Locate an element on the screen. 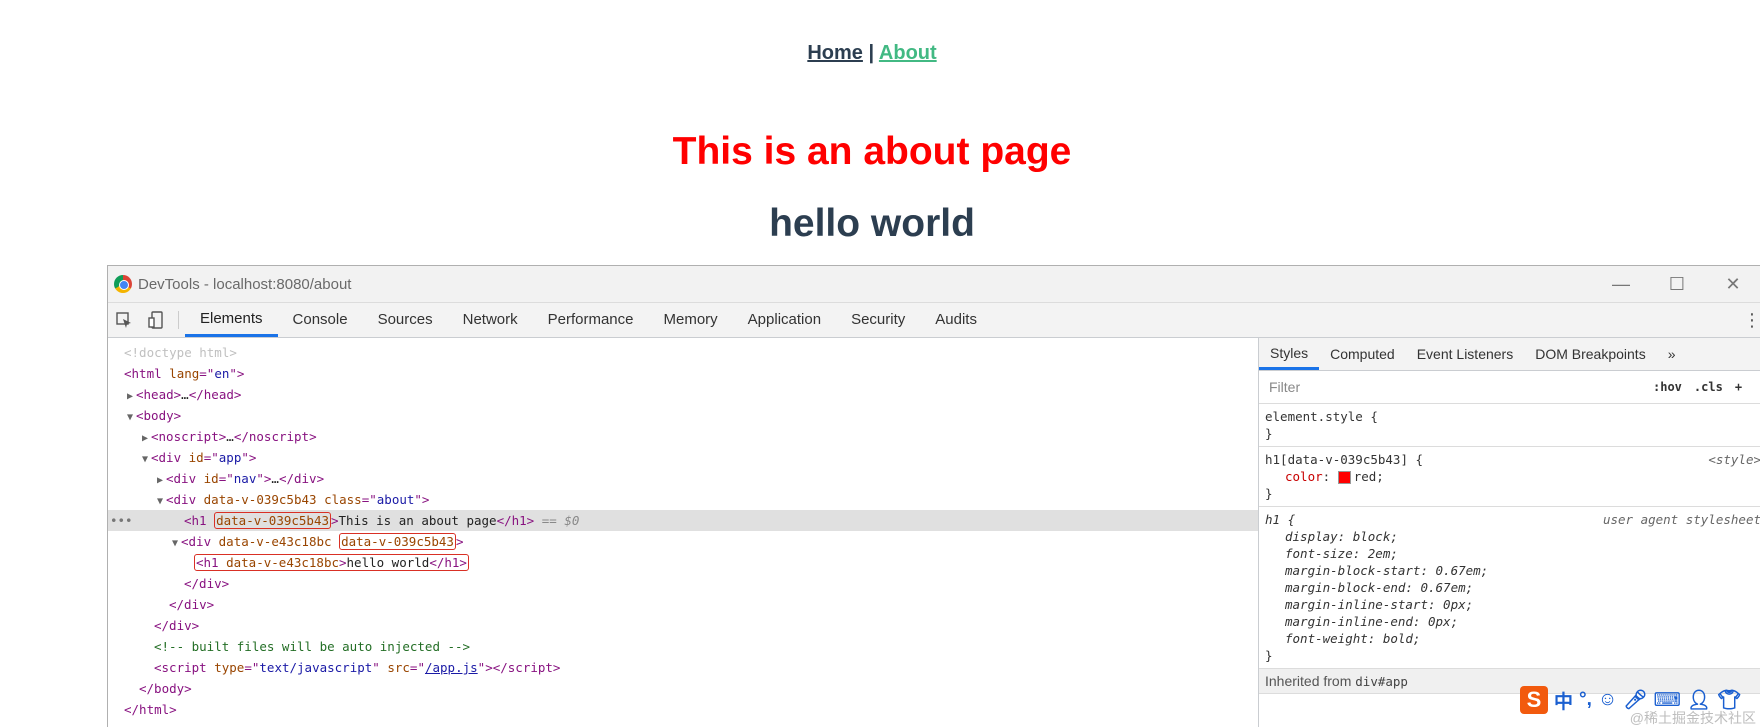 This screenshot has height=727, width=1760. styles-filter-input is located at coordinates (1454, 387).